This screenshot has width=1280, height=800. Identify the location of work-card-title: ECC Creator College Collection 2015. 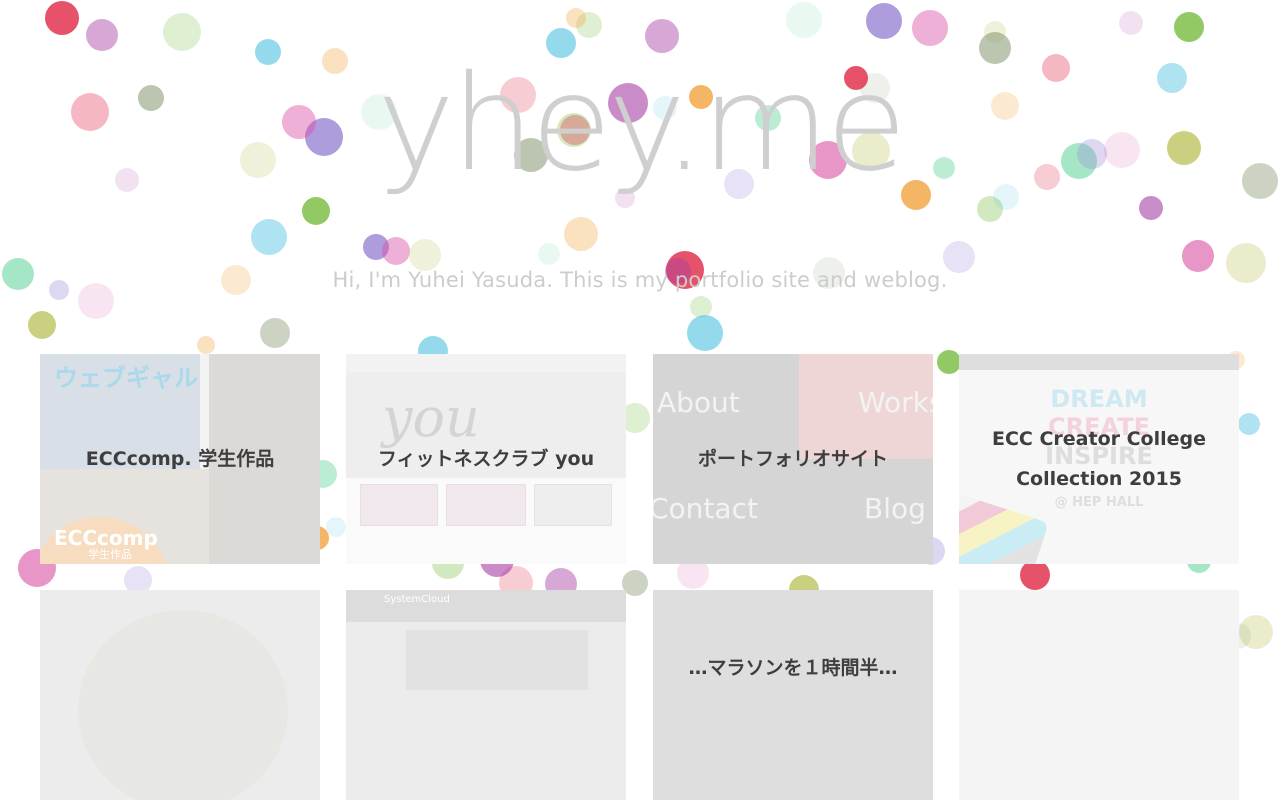
(1099, 459).